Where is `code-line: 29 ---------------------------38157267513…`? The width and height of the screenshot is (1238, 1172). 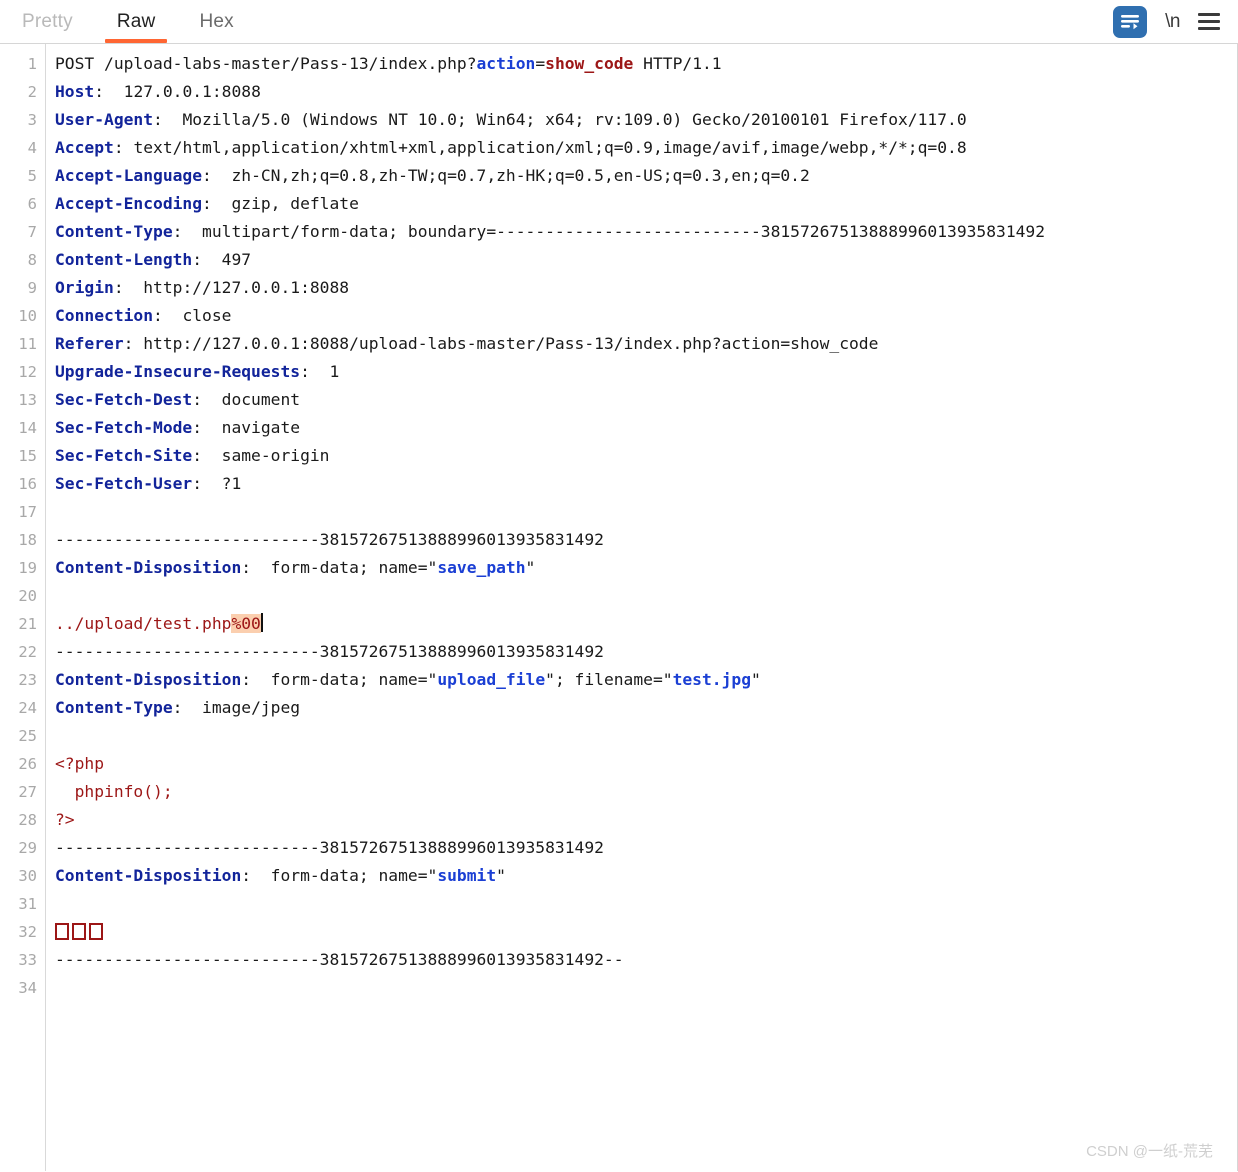
code-line: 29 ---------------------------38157267513… is located at coordinates (618, 848).